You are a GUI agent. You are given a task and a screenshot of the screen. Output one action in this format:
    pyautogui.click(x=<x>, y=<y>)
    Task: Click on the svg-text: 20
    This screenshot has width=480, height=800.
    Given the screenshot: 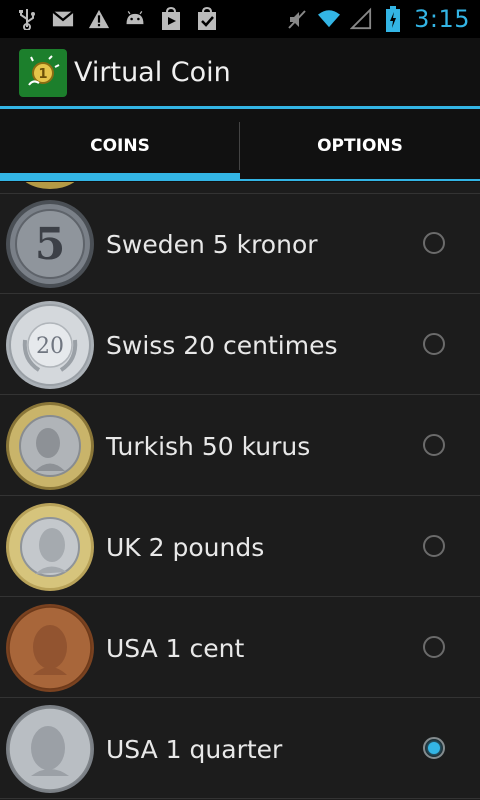 What is the action you would take?
    pyautogui.click(x=50, y=346)
    